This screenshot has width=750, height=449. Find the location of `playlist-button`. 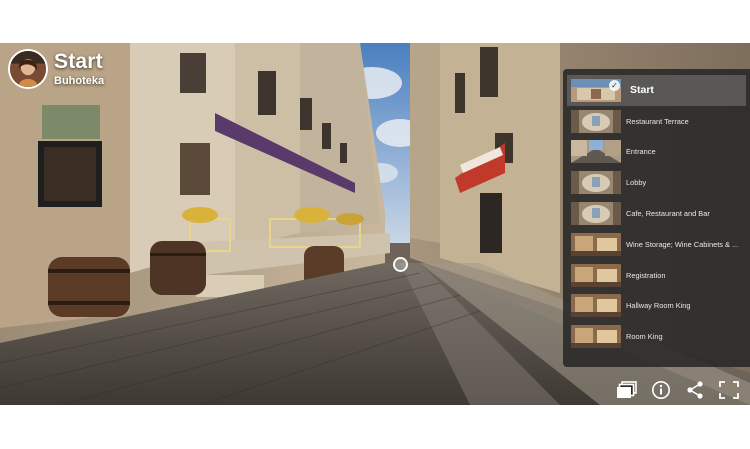

playlist-button is located at coordinates (627, 390).